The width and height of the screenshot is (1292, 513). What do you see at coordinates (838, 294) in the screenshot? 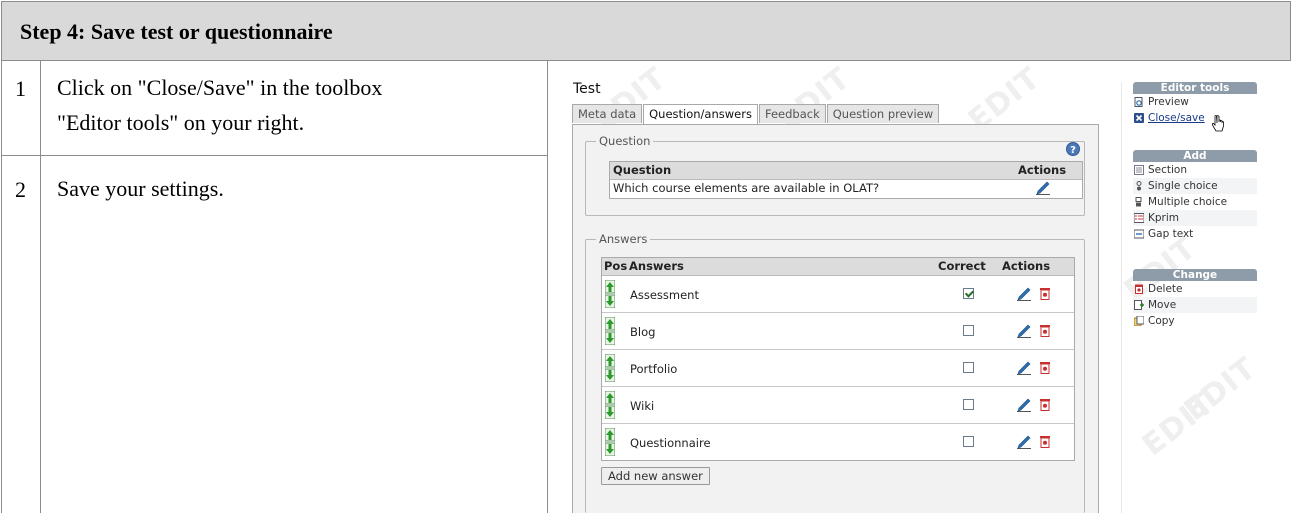
I see `answer-row: Assessment` at bounding box center [838, 294].